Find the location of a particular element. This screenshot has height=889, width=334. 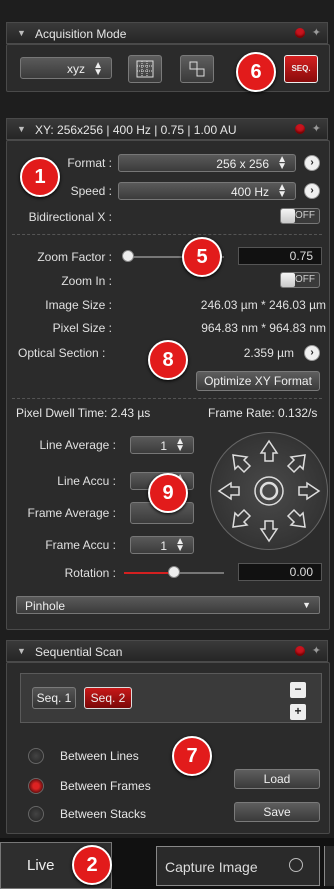

annotation-badge-6: 6 is located at coordinates (256, 72).